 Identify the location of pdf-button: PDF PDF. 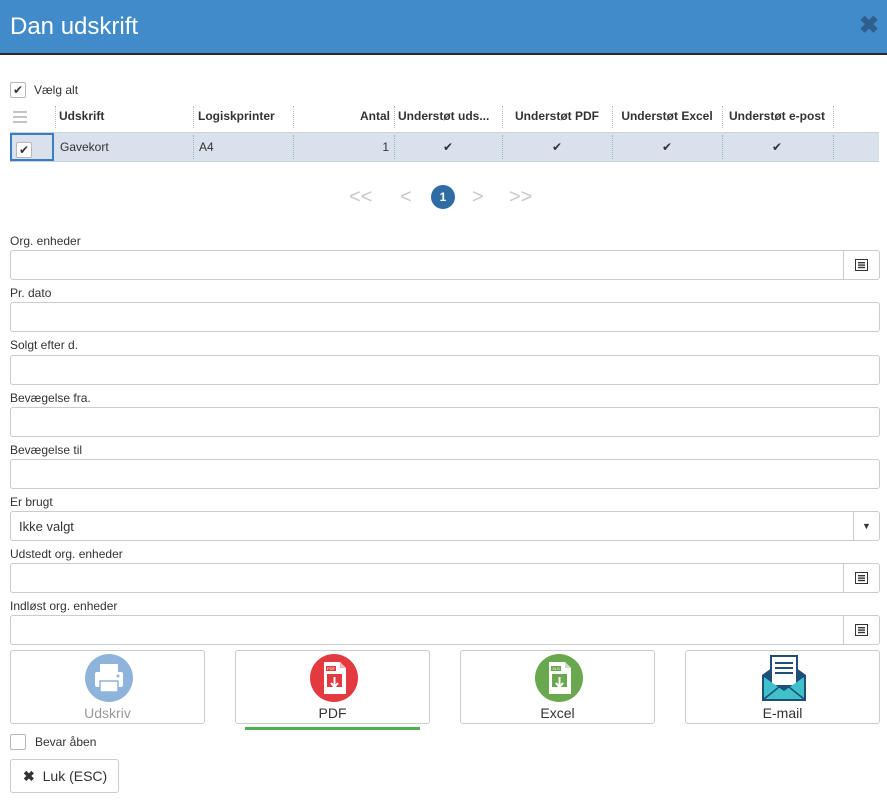
(332, 687).